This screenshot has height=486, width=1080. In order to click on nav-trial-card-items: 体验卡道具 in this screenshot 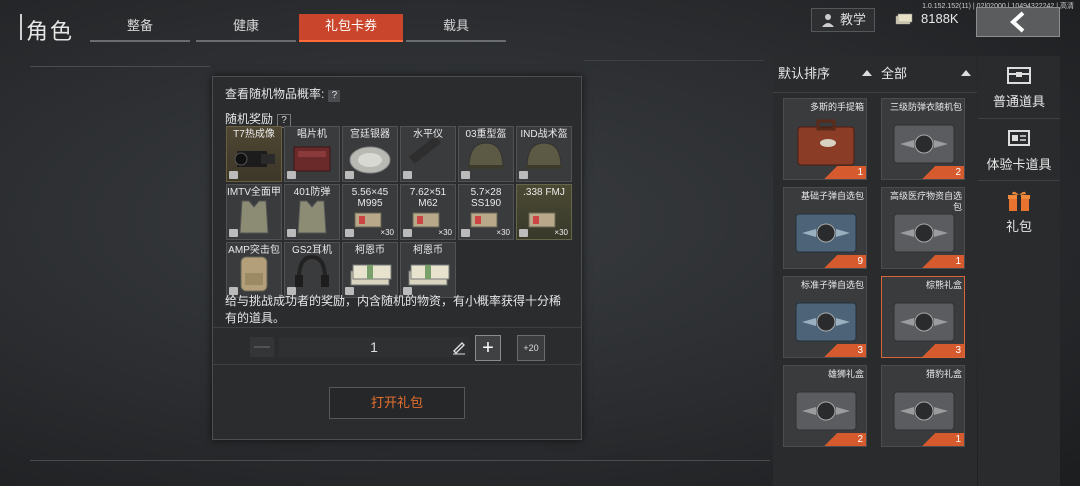, I will do `click(1019, 148)`.